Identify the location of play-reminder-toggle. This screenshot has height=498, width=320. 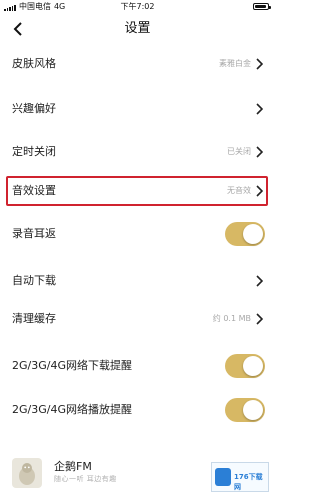
(245, 410).